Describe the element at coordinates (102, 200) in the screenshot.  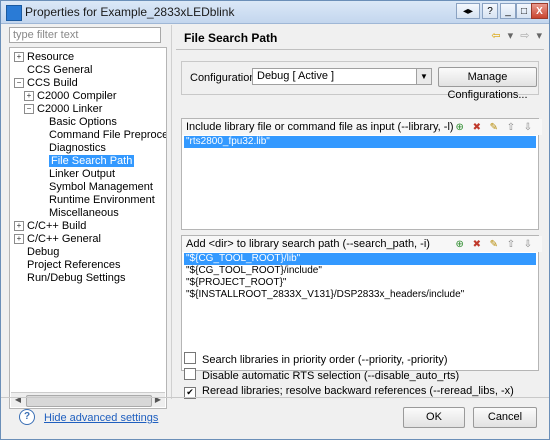
I see `tree-item-label: Runtime Environment` at that location.